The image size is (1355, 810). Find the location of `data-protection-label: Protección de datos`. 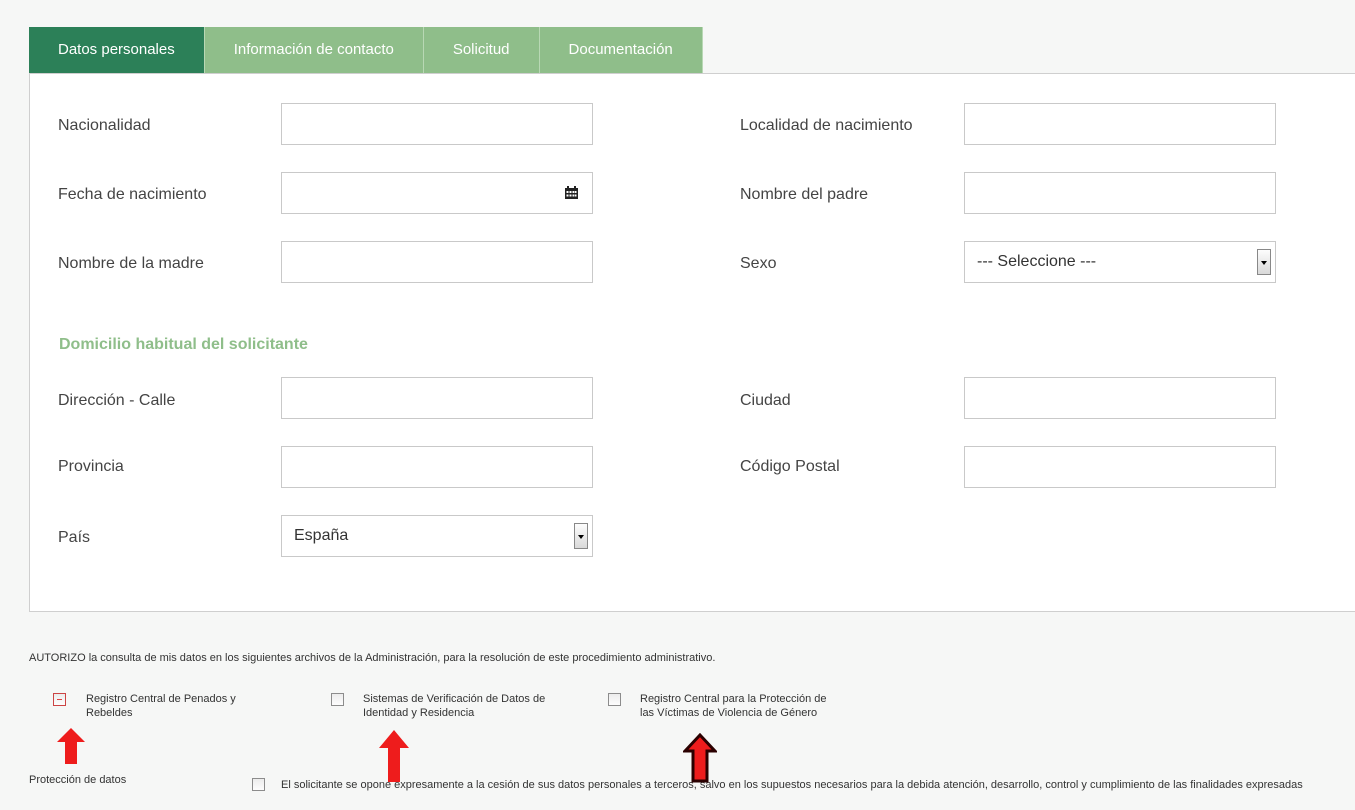

data-protection-label: Protección de datos is located at coordinates (78, 780).